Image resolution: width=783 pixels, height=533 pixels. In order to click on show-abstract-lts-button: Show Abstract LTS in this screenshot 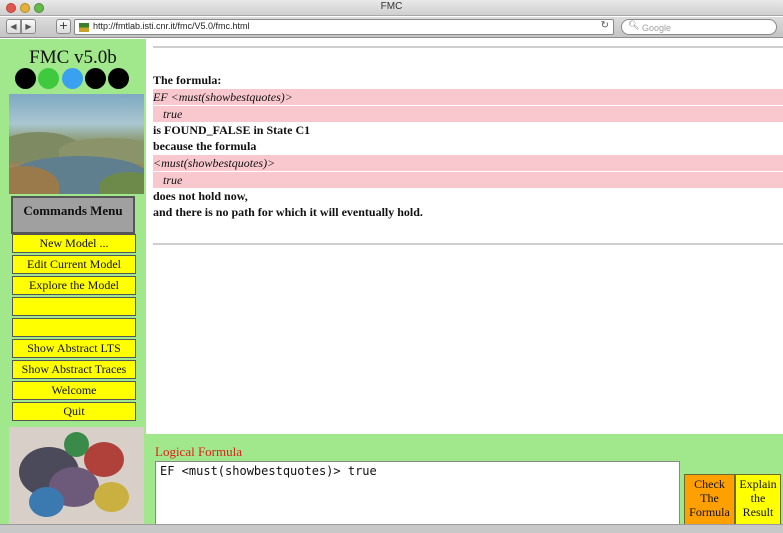, I will do `click(74, 348)`.